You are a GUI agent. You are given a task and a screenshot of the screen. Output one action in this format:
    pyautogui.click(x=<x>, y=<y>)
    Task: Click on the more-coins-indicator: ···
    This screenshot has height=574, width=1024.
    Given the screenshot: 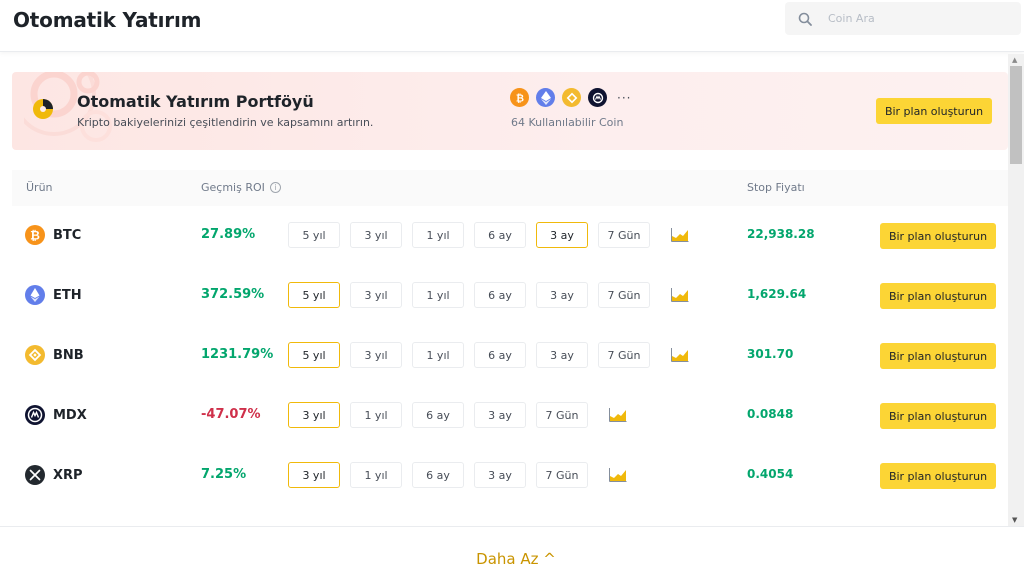 What is the action you would take?
    pyautogui.click(x=624, y=97)
    